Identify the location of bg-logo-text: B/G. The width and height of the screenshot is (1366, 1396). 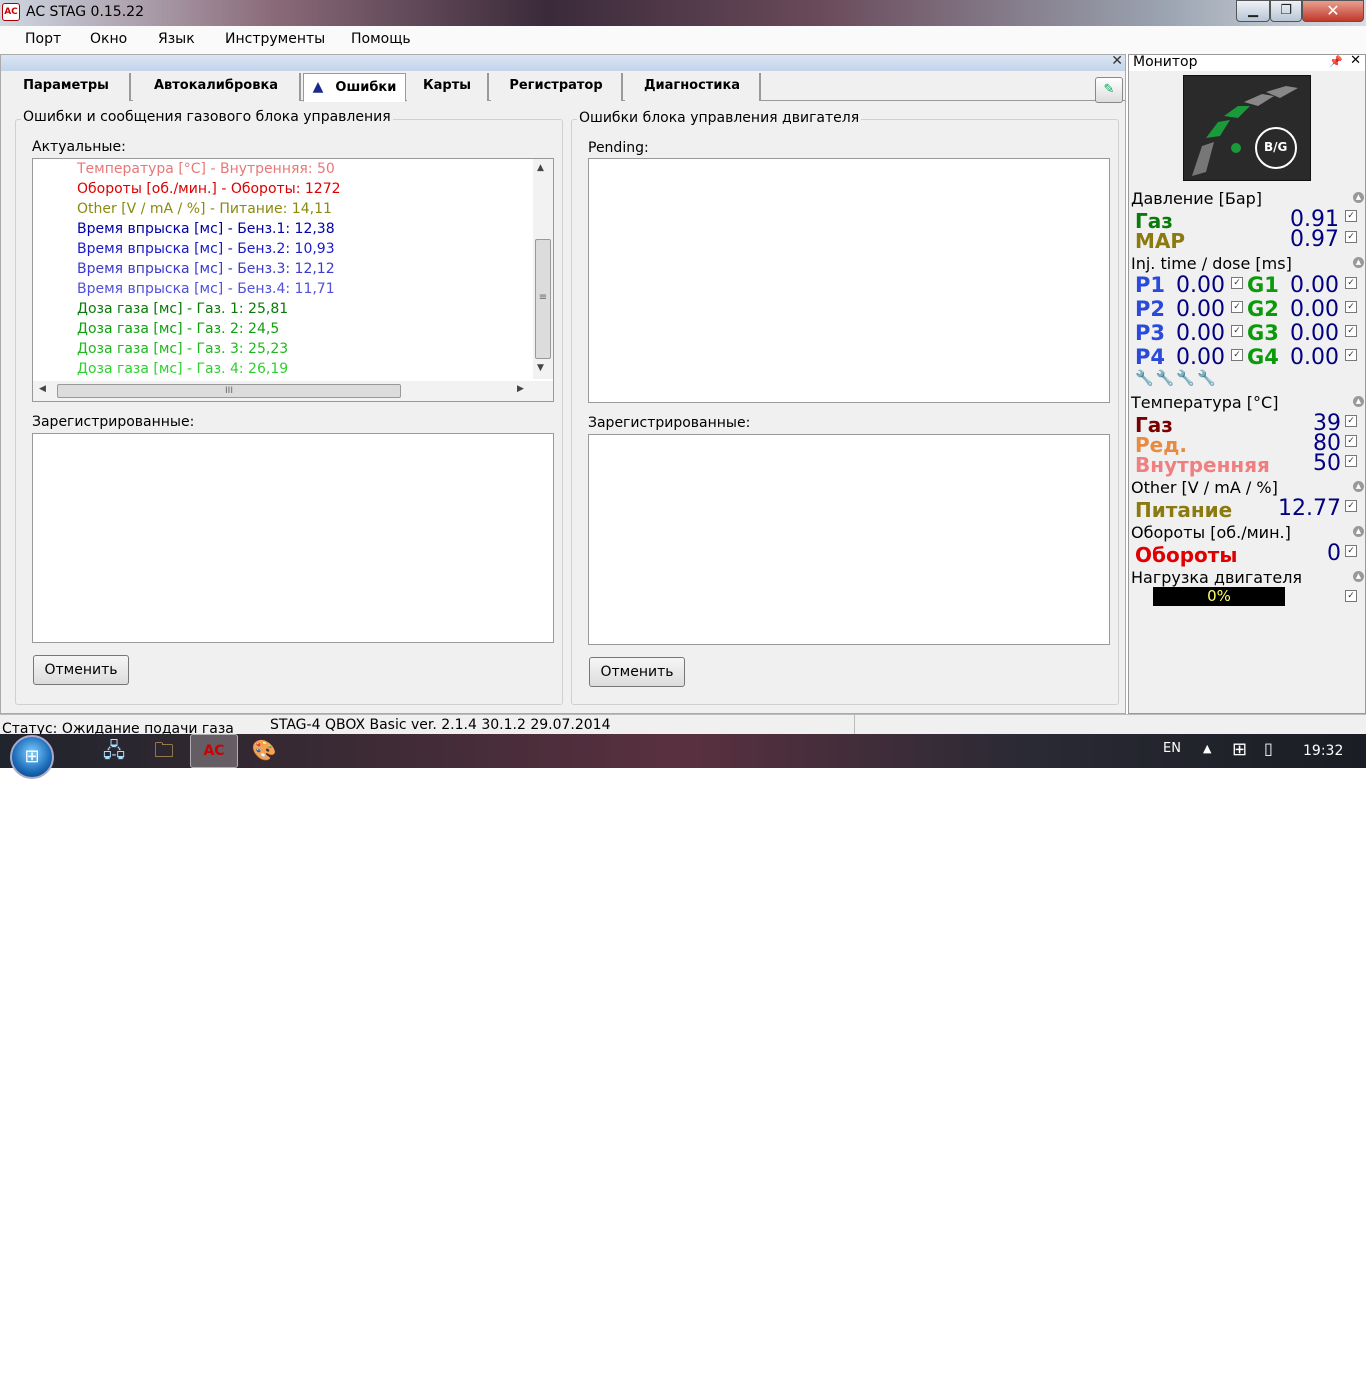
(1276, 147).